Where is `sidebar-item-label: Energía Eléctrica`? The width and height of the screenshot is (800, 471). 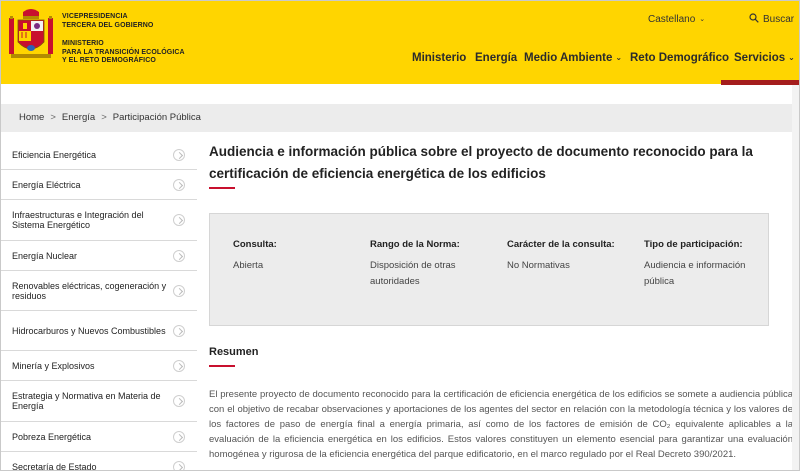 sidebar-item-label: Energía Eléctrica is located at coordinates (46, 184).